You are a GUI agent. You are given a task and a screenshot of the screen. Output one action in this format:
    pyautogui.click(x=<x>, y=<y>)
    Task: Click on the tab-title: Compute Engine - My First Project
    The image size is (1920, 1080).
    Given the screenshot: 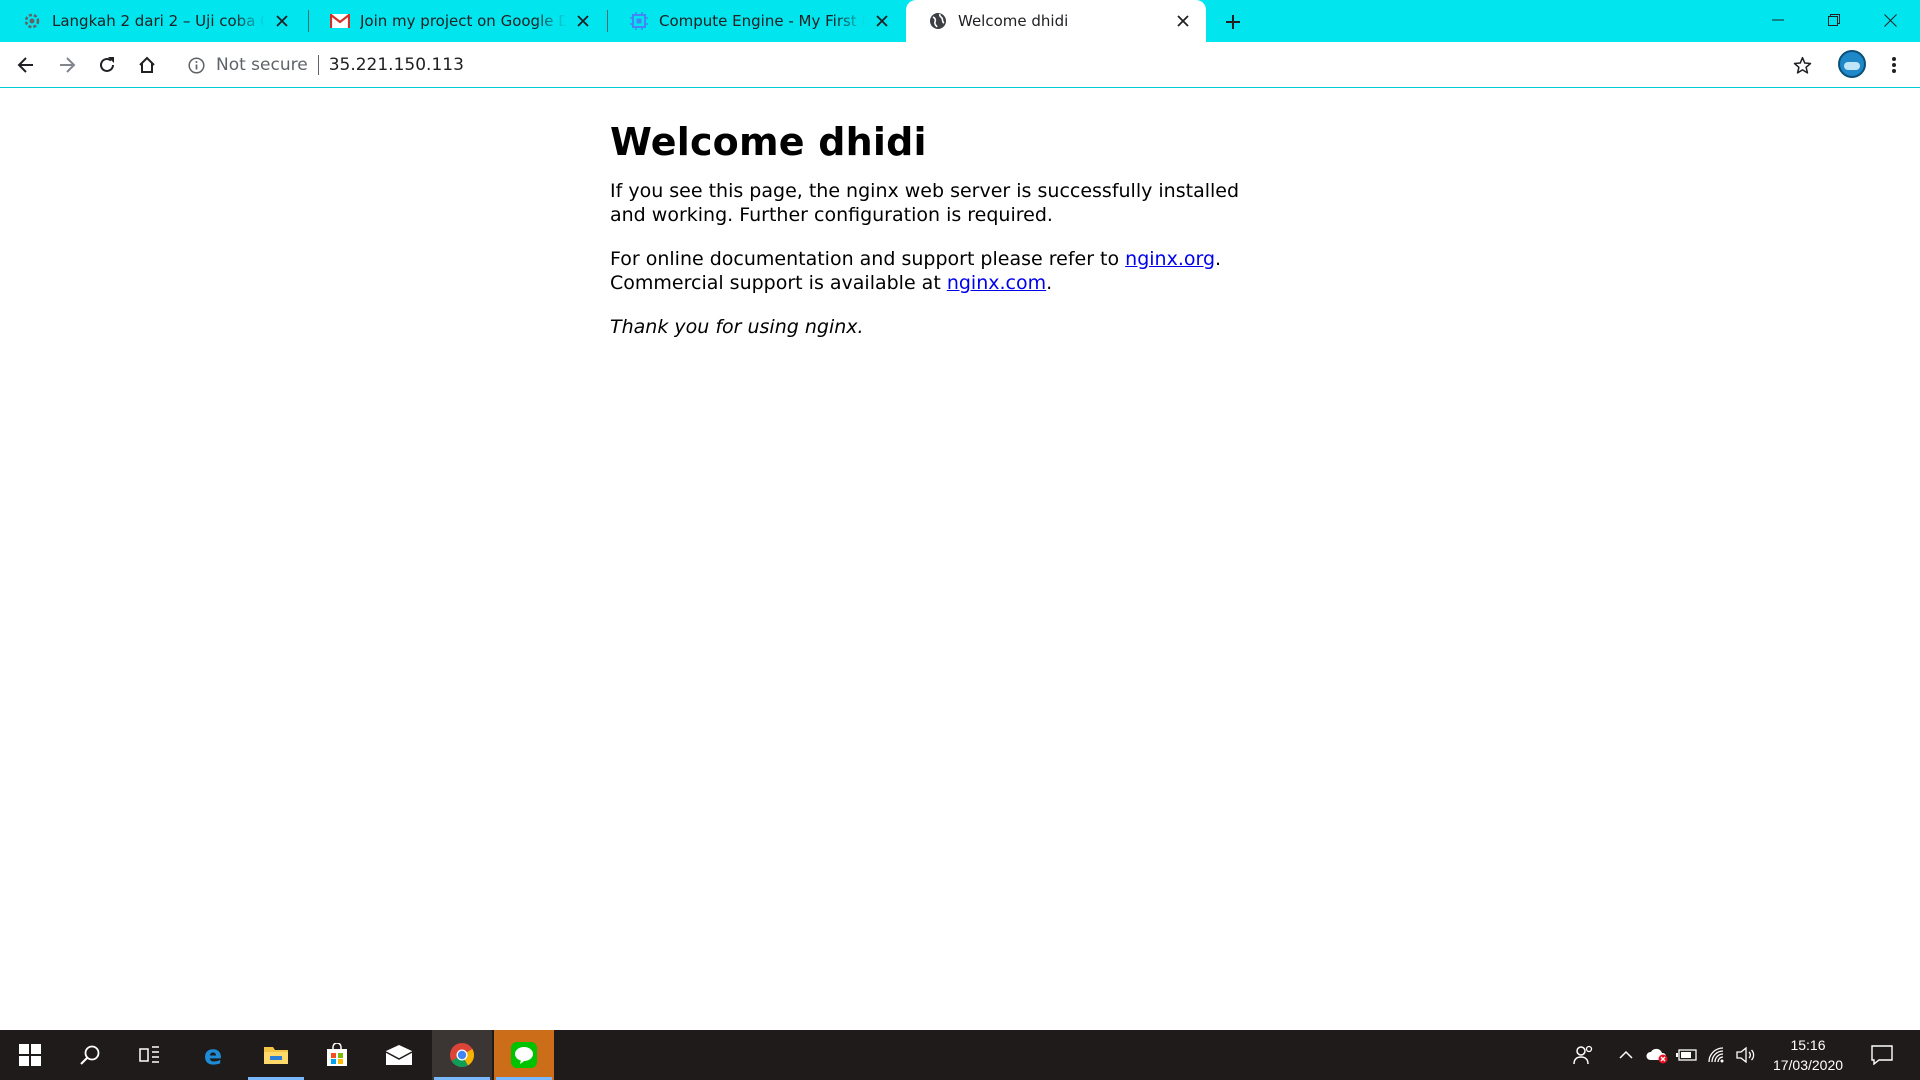 What is the action you would take?
    pyautogui.click(x=762, y=21)
    